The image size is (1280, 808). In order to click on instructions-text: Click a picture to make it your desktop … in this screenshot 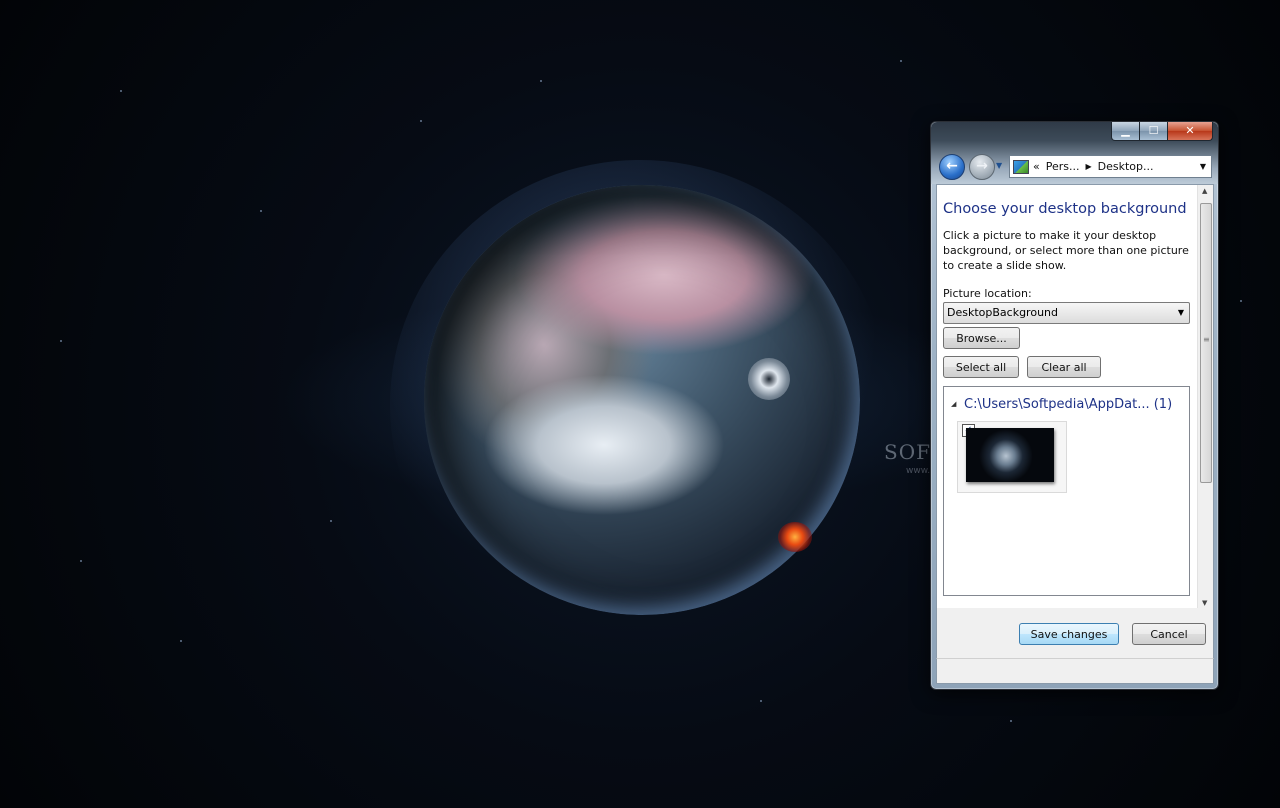, I will do `click(1066, 250)`.